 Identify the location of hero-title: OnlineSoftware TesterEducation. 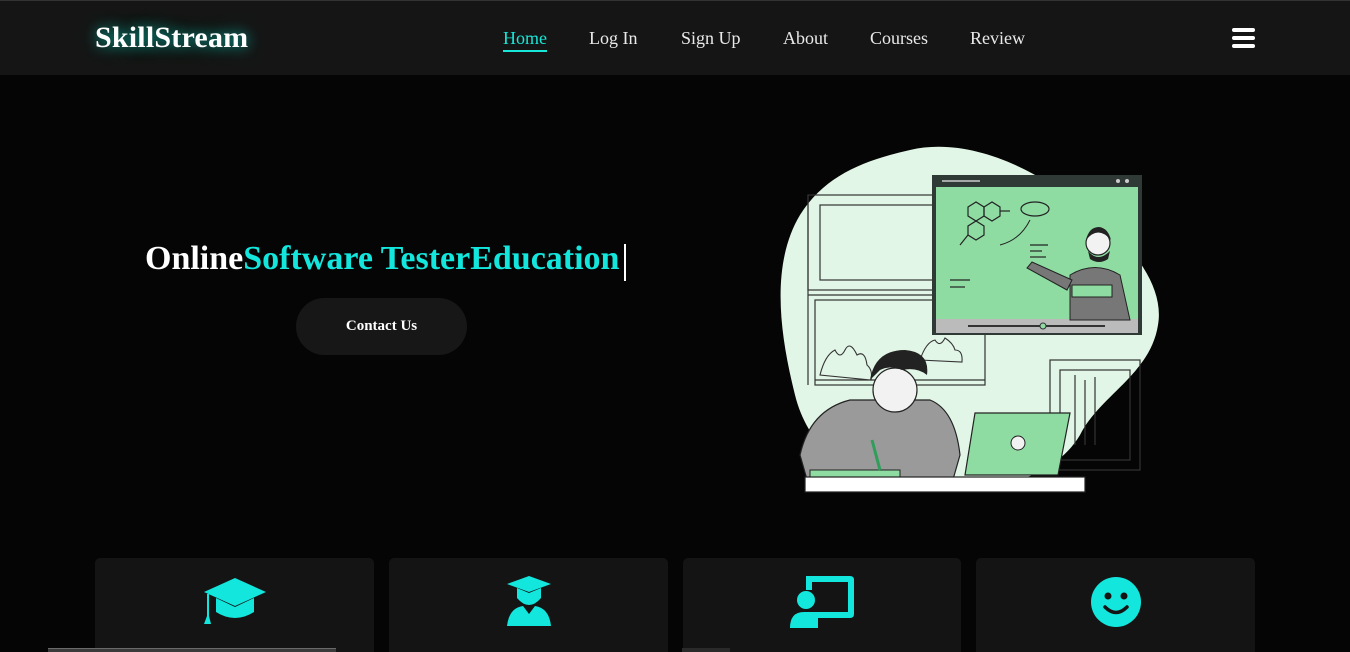
(382, 259).